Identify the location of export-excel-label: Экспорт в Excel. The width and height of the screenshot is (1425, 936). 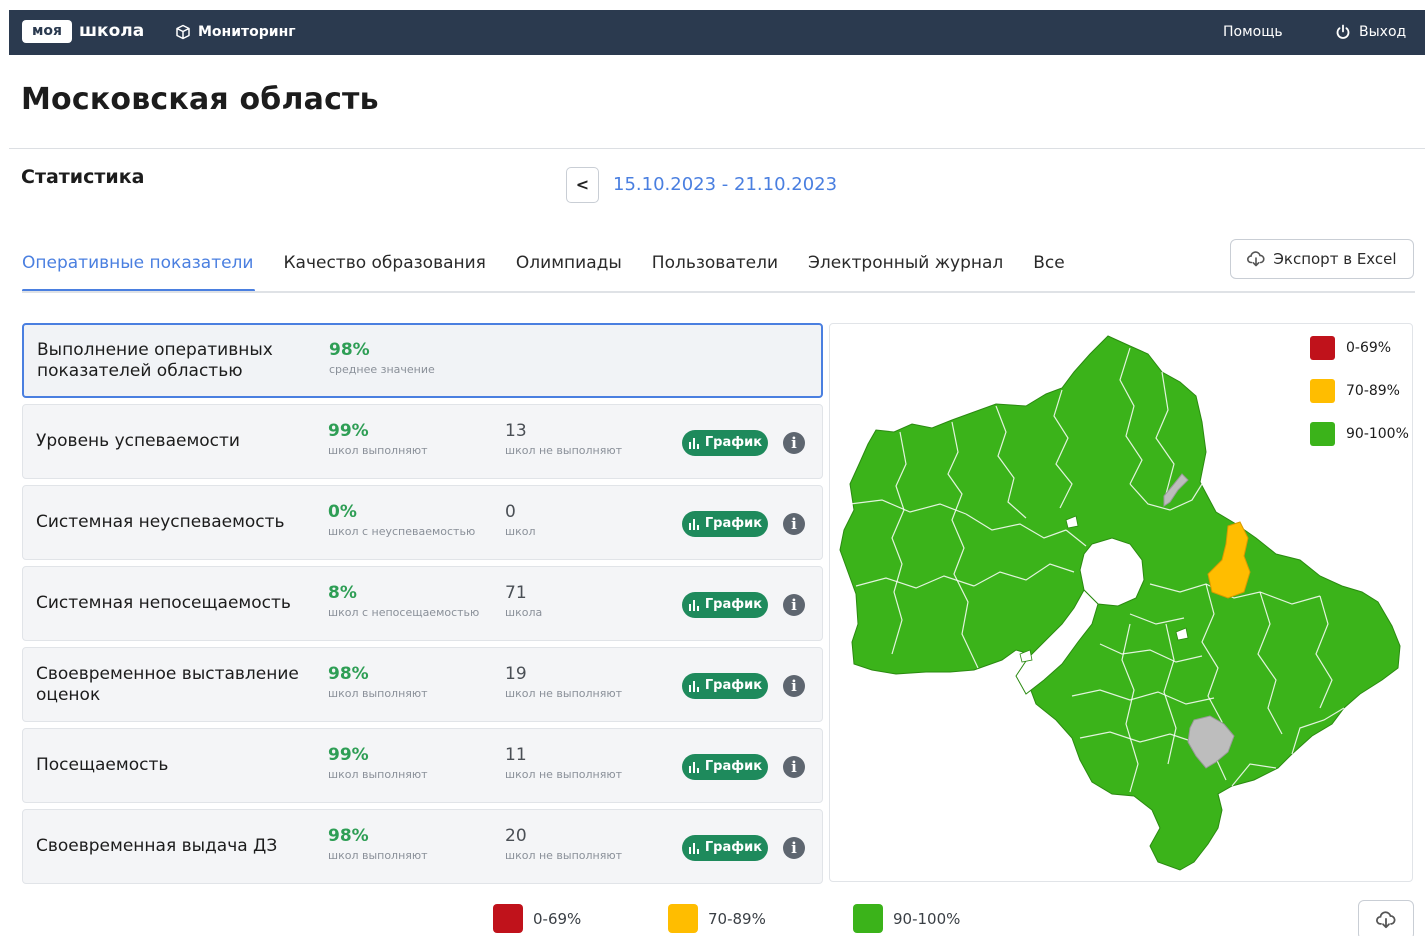
(1335, 259).